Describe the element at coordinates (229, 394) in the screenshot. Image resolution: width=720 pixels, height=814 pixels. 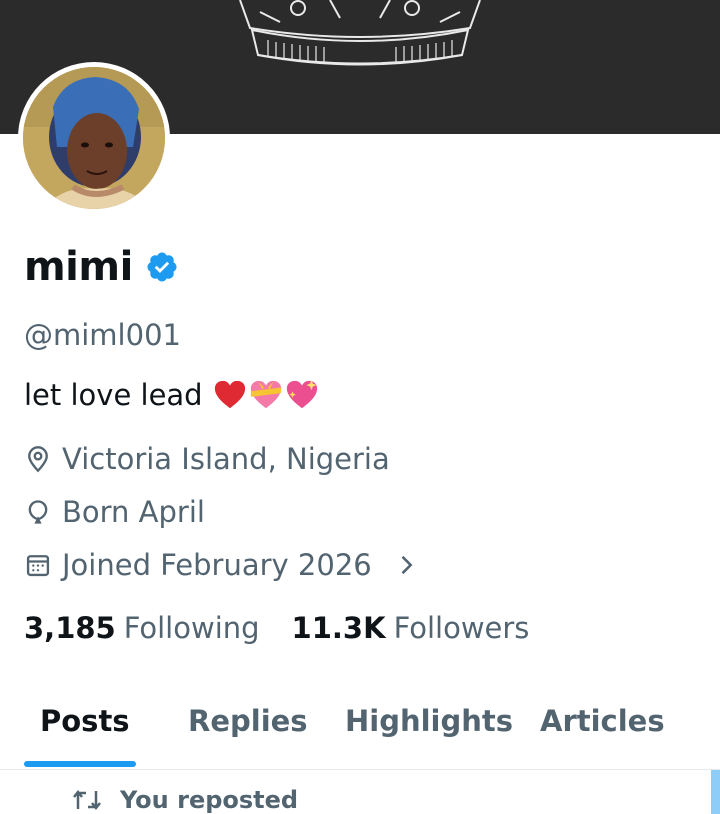
I see `red-heart-icon` at that location.